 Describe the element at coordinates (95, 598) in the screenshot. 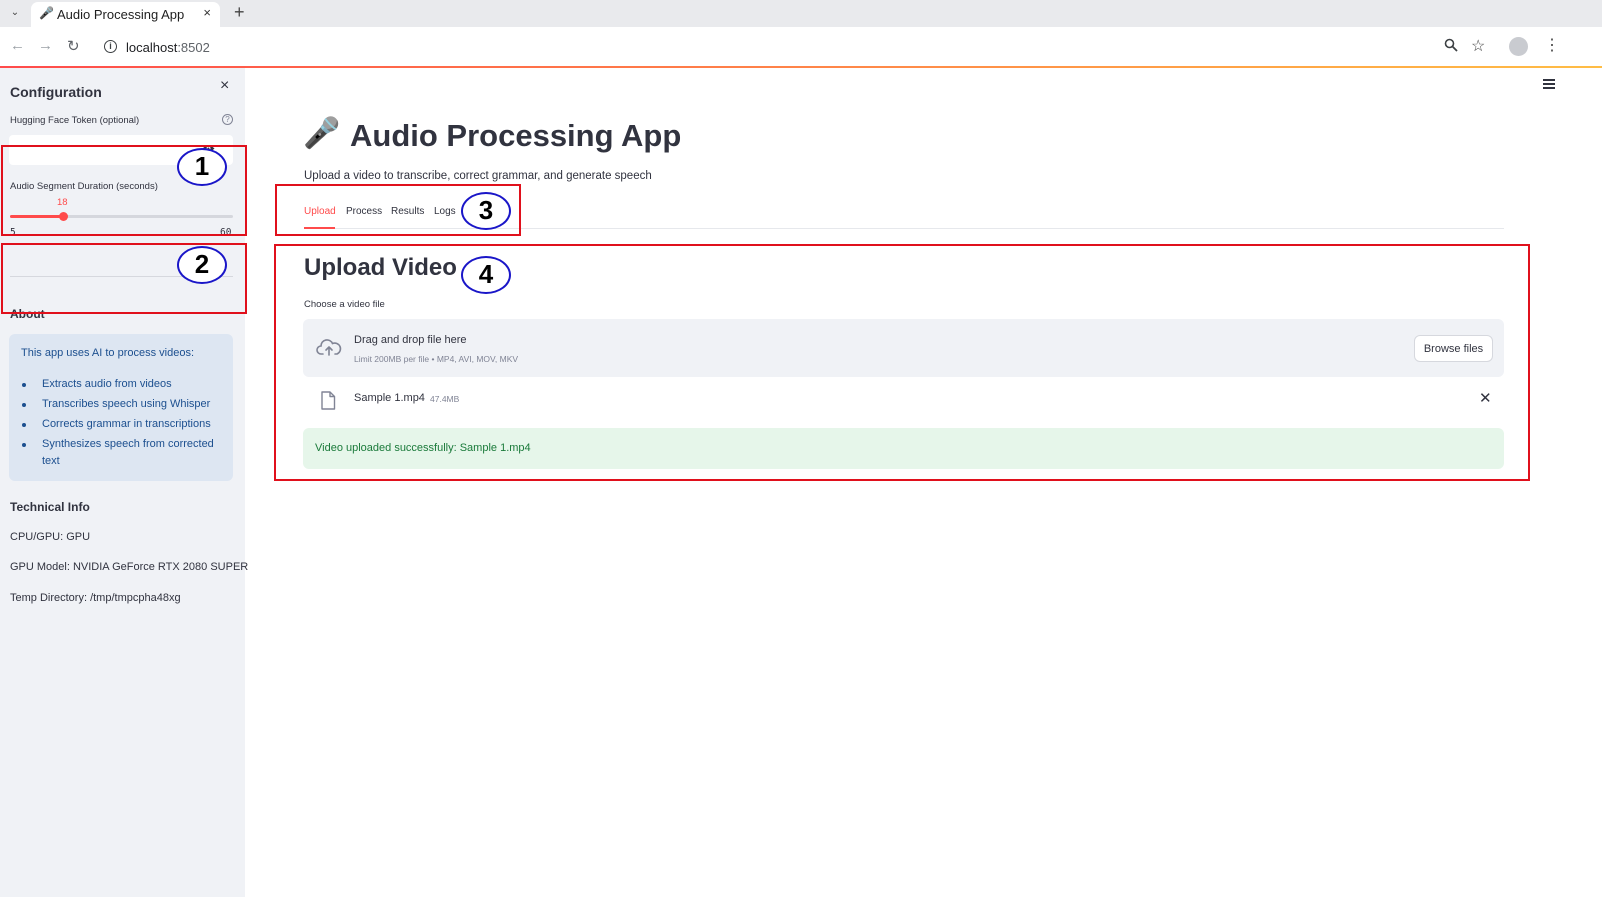

I see `tech-temp-directory: Temp Directory: /tmp/tmpcpha48xg` at that location.